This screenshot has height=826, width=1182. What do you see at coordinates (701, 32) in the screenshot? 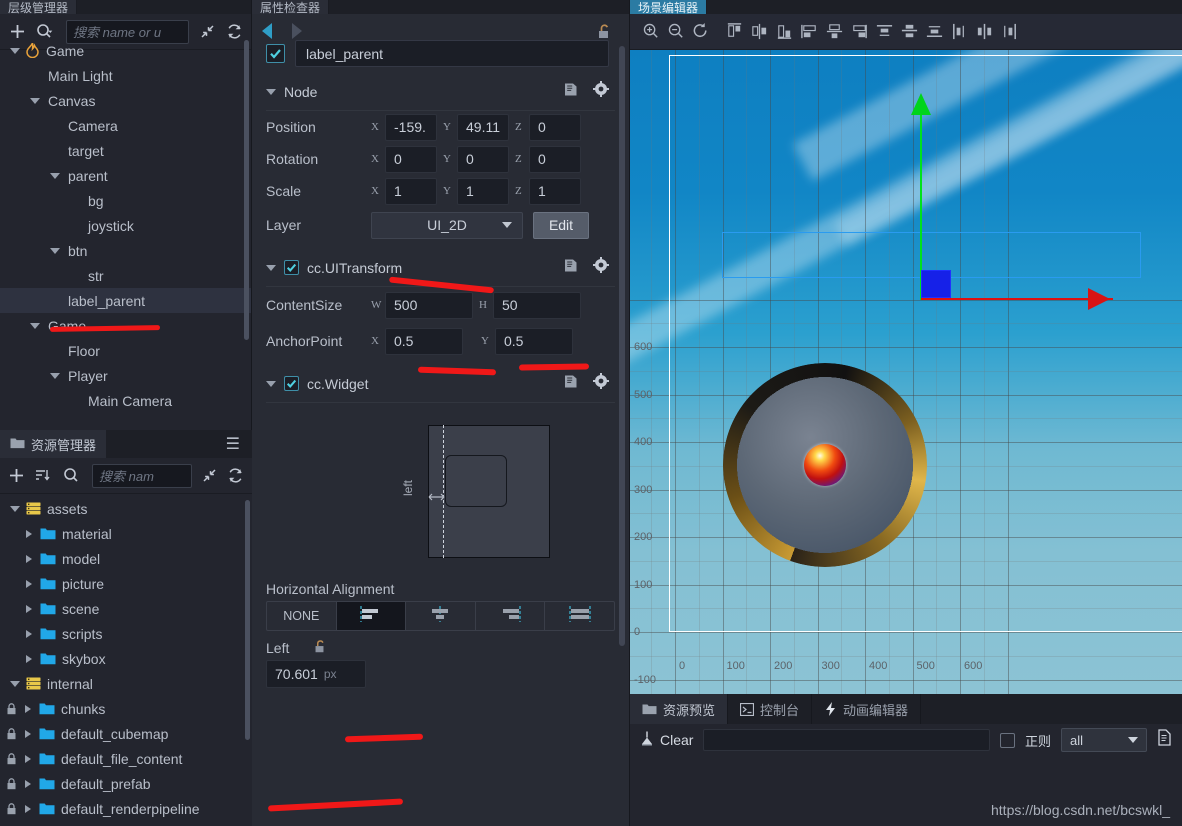
I see `reset-view-icon` at bounding box center [701, 32].